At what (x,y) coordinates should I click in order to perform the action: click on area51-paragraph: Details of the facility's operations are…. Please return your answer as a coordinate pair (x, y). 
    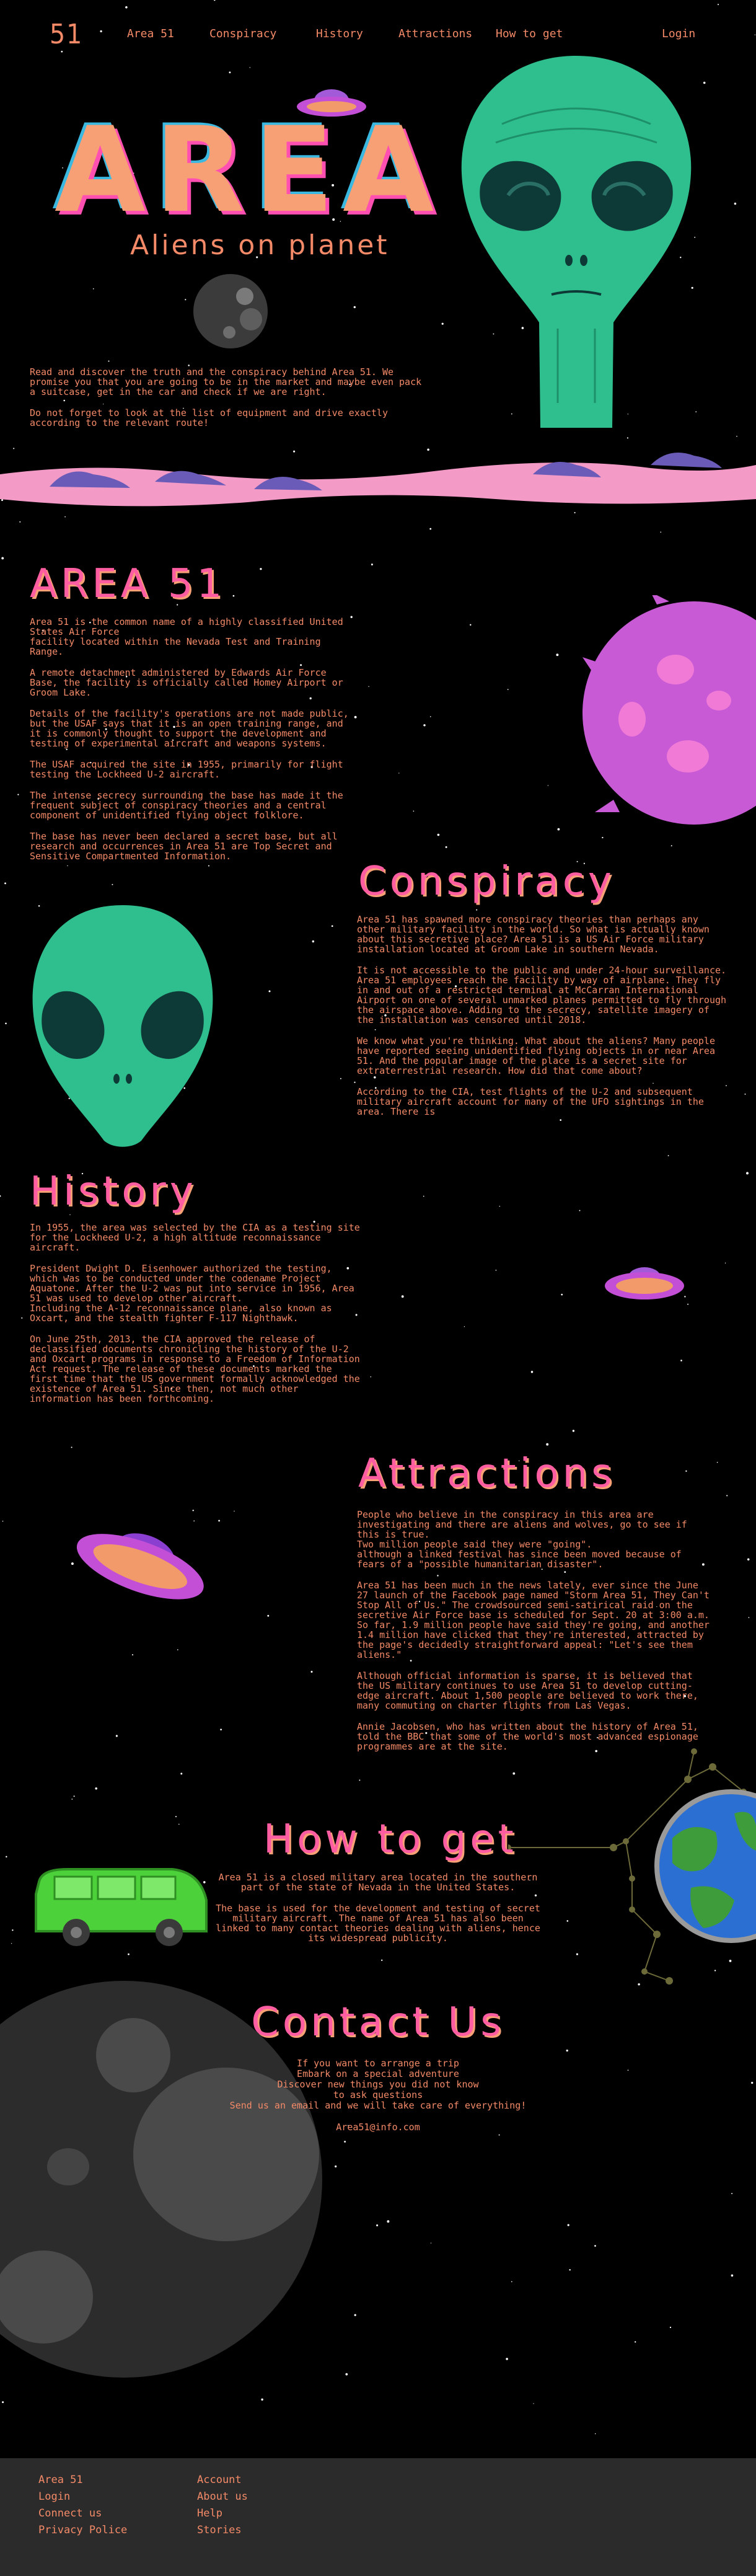
    Looking at the image, I should click on (189, 729).